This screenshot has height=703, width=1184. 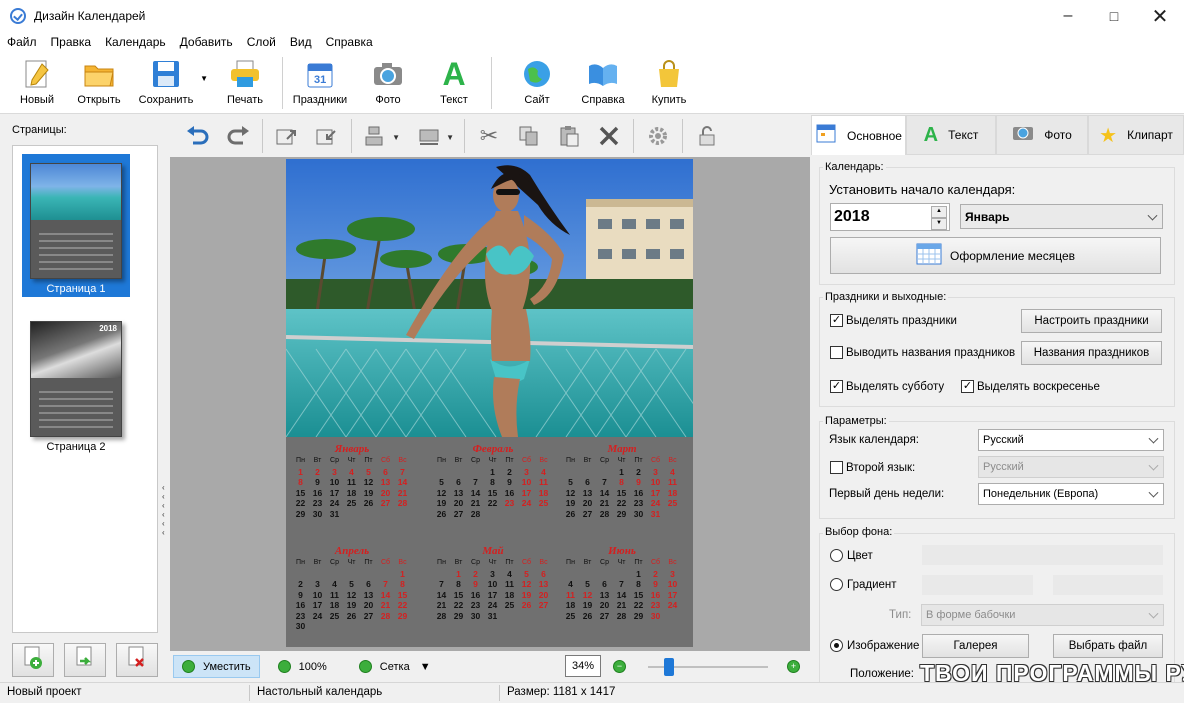 I want to click on tab-clipart: ★ Клипарт, so click(x=1136, y=135).